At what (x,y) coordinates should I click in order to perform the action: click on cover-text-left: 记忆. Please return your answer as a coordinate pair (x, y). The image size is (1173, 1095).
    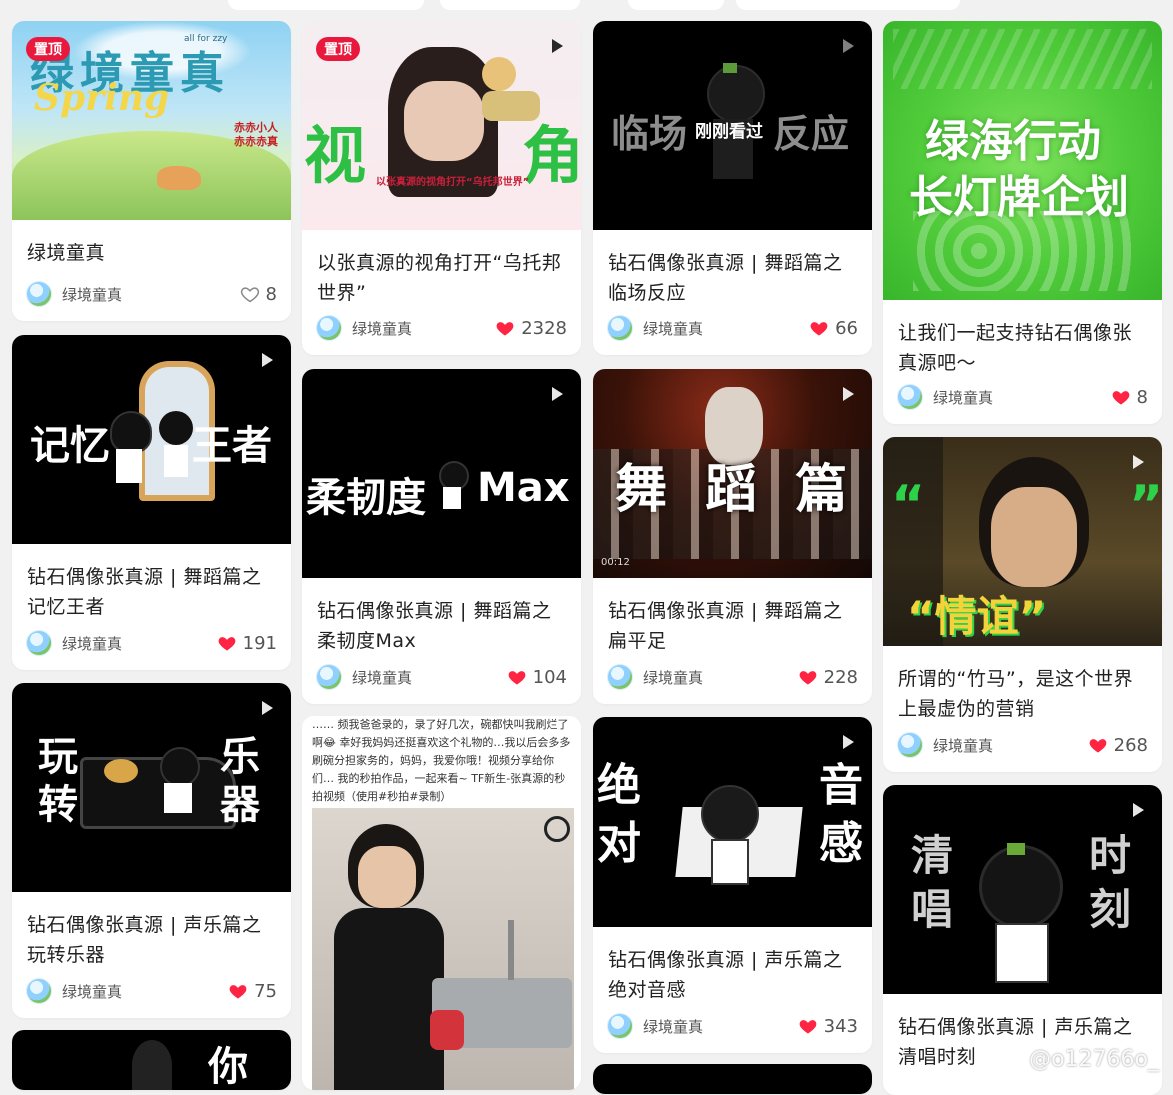
    Looking at the image, I should click on (70, 446).